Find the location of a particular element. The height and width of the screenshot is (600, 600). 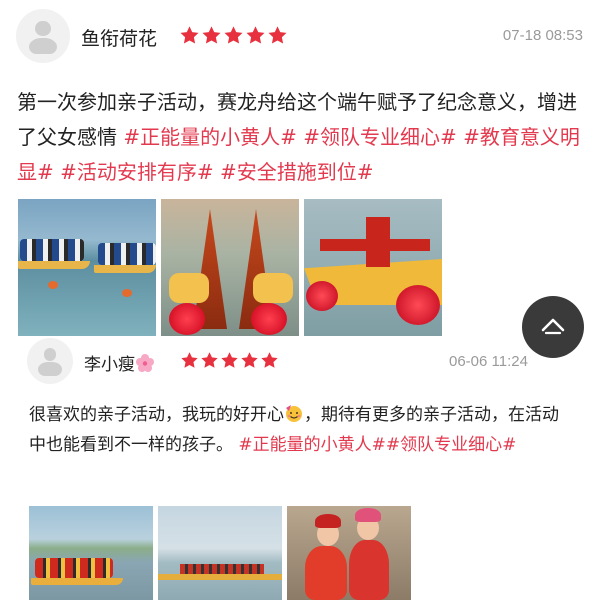

review-photos is located at coordinates (220, 553).